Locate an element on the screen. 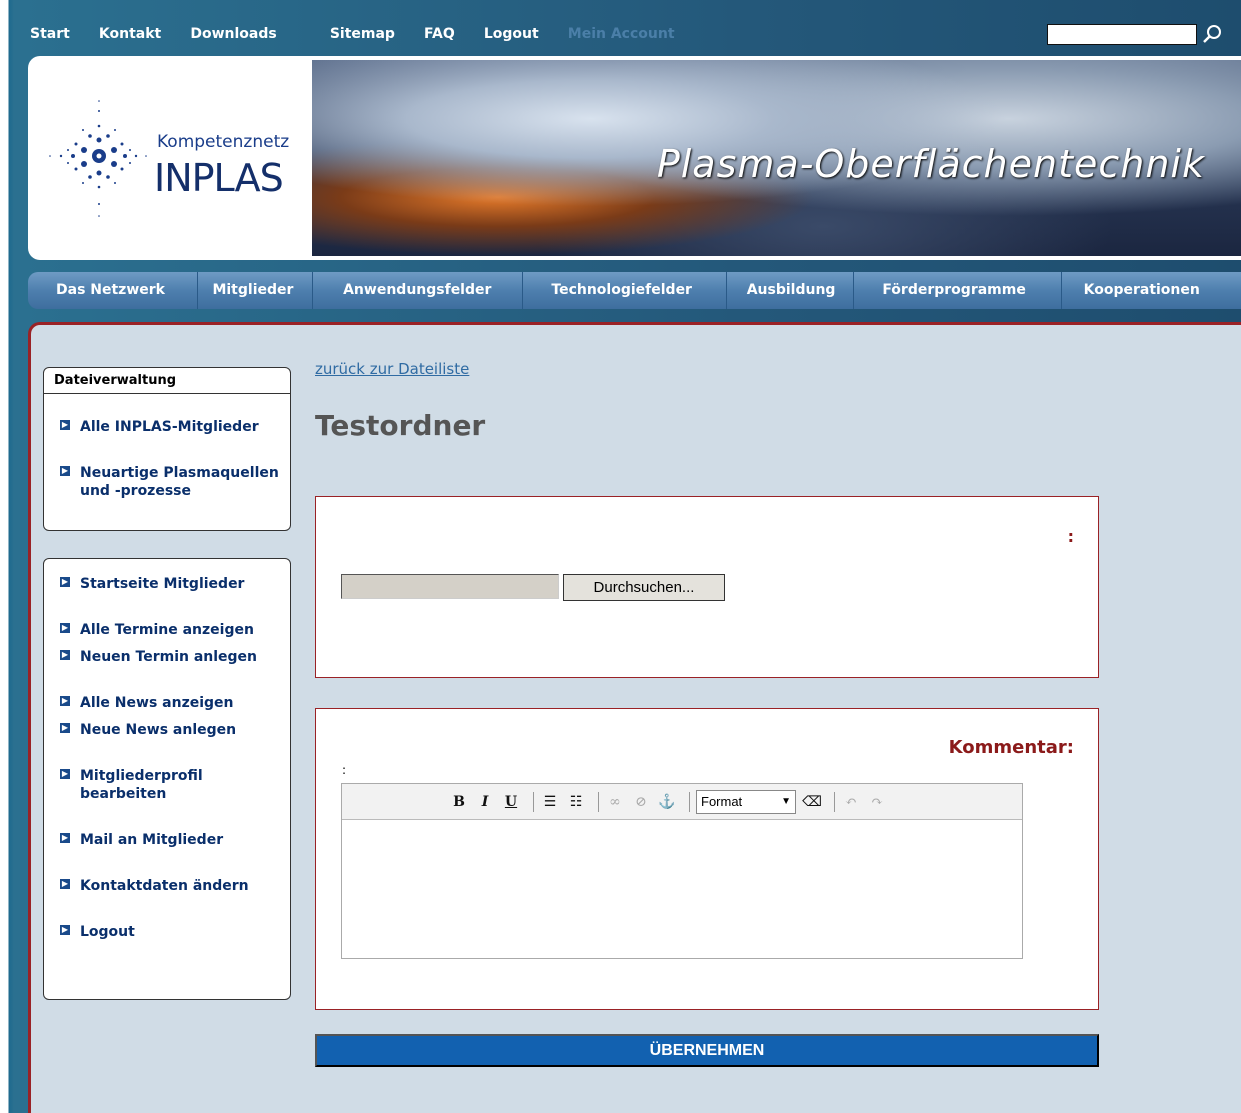 The width and height of the screenshot is (1241, 1113). sidebar-item-neuer-termin: ▶ Neuen Termin anlegen is located at coordinates (158, 657).